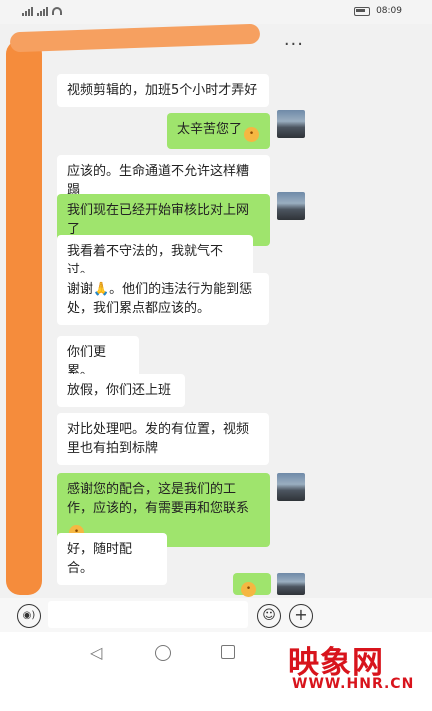 This screenshot has width=432, height=711. I want to click on message-text: 应该的。生命通道不允许这样糟蹋, so click(158, 181).